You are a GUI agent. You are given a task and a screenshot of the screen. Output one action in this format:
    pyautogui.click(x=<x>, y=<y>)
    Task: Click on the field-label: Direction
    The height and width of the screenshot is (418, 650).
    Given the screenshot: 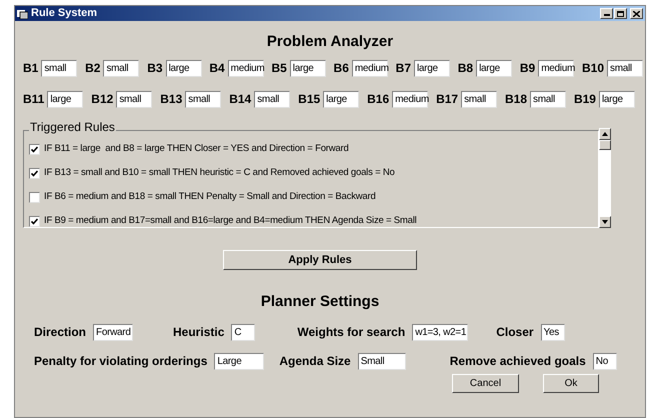 What is the action you would take?
    pyautogui.click(x=60, y=332)
    